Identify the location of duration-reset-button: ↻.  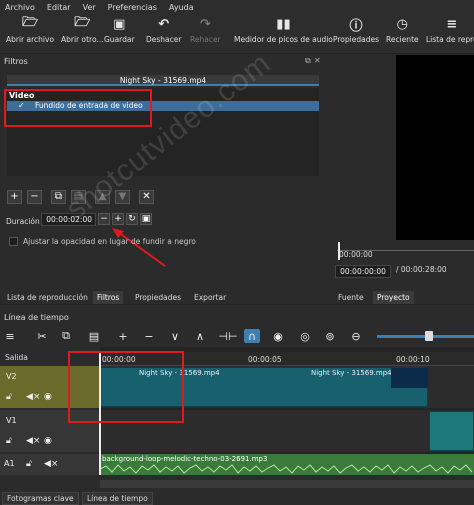
(132, 219).